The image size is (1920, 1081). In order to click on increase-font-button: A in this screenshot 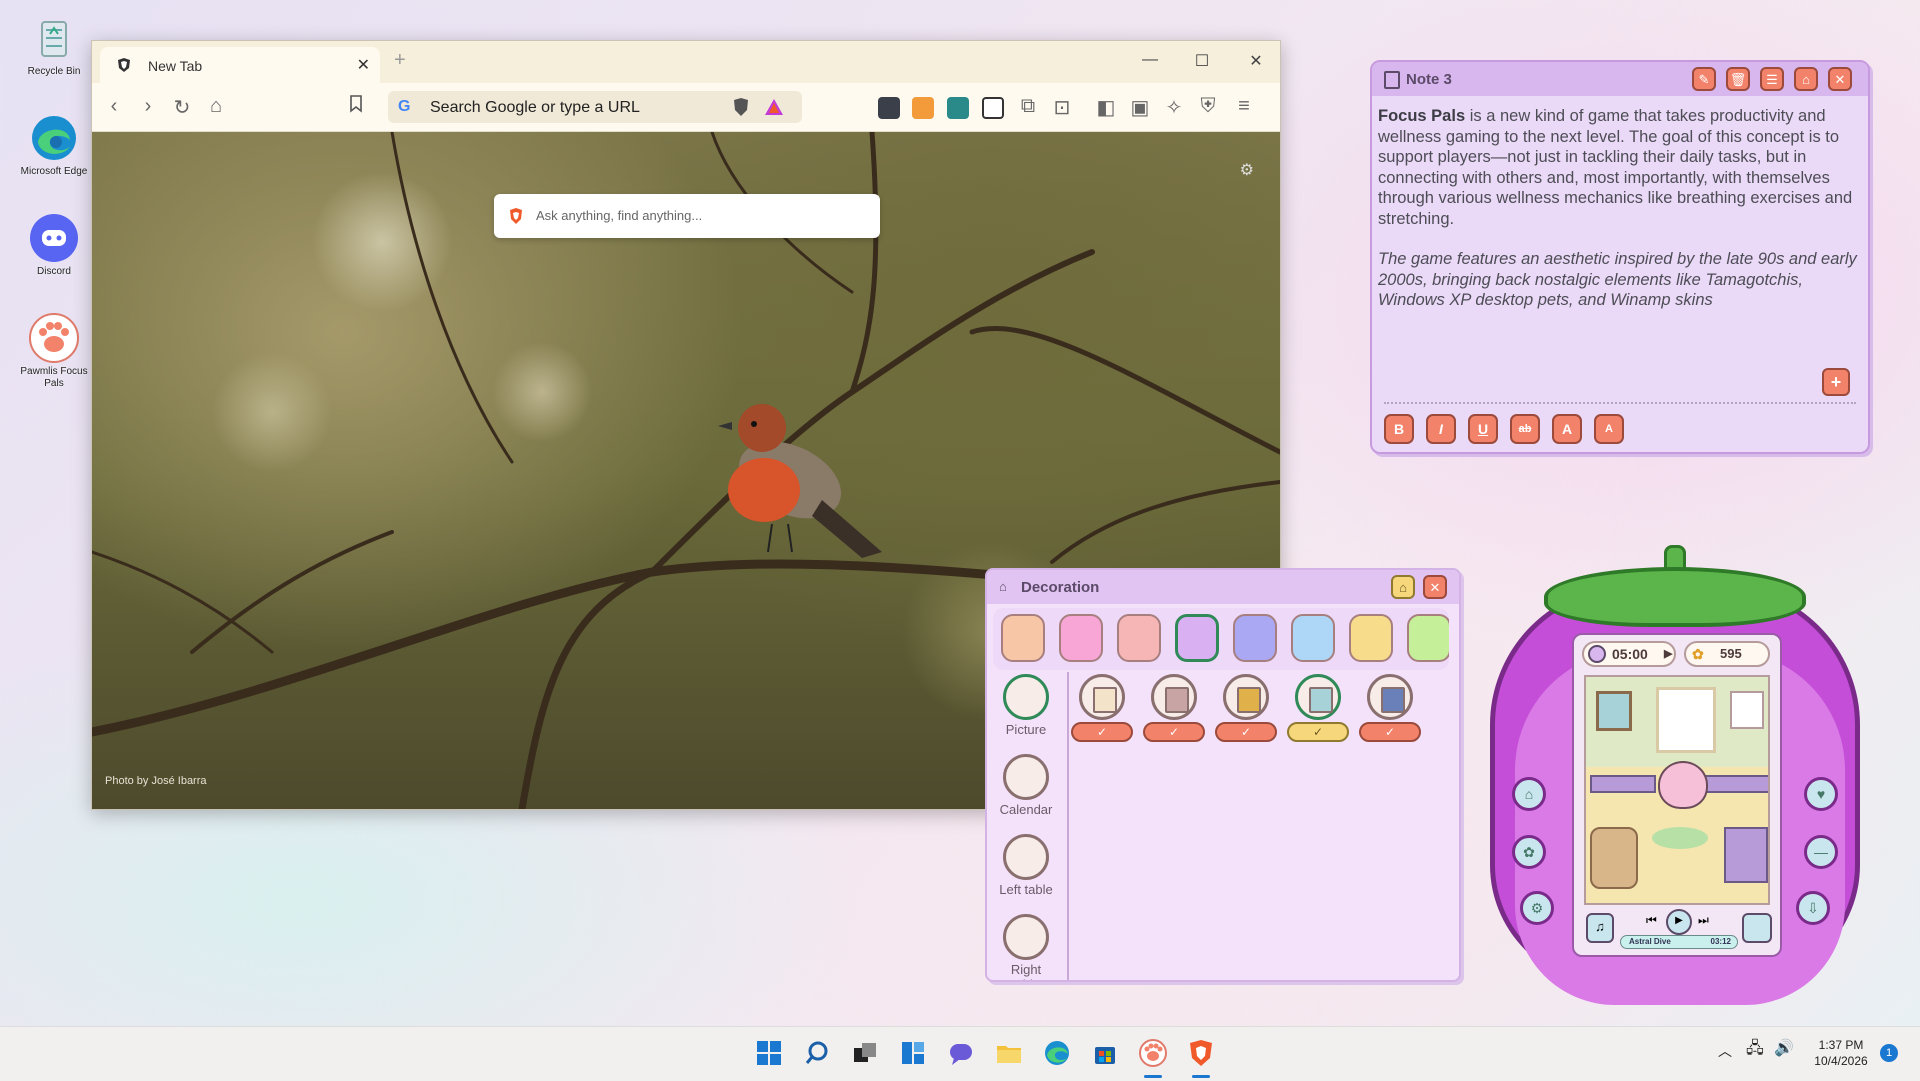, I will do `click(1567, 429)`.